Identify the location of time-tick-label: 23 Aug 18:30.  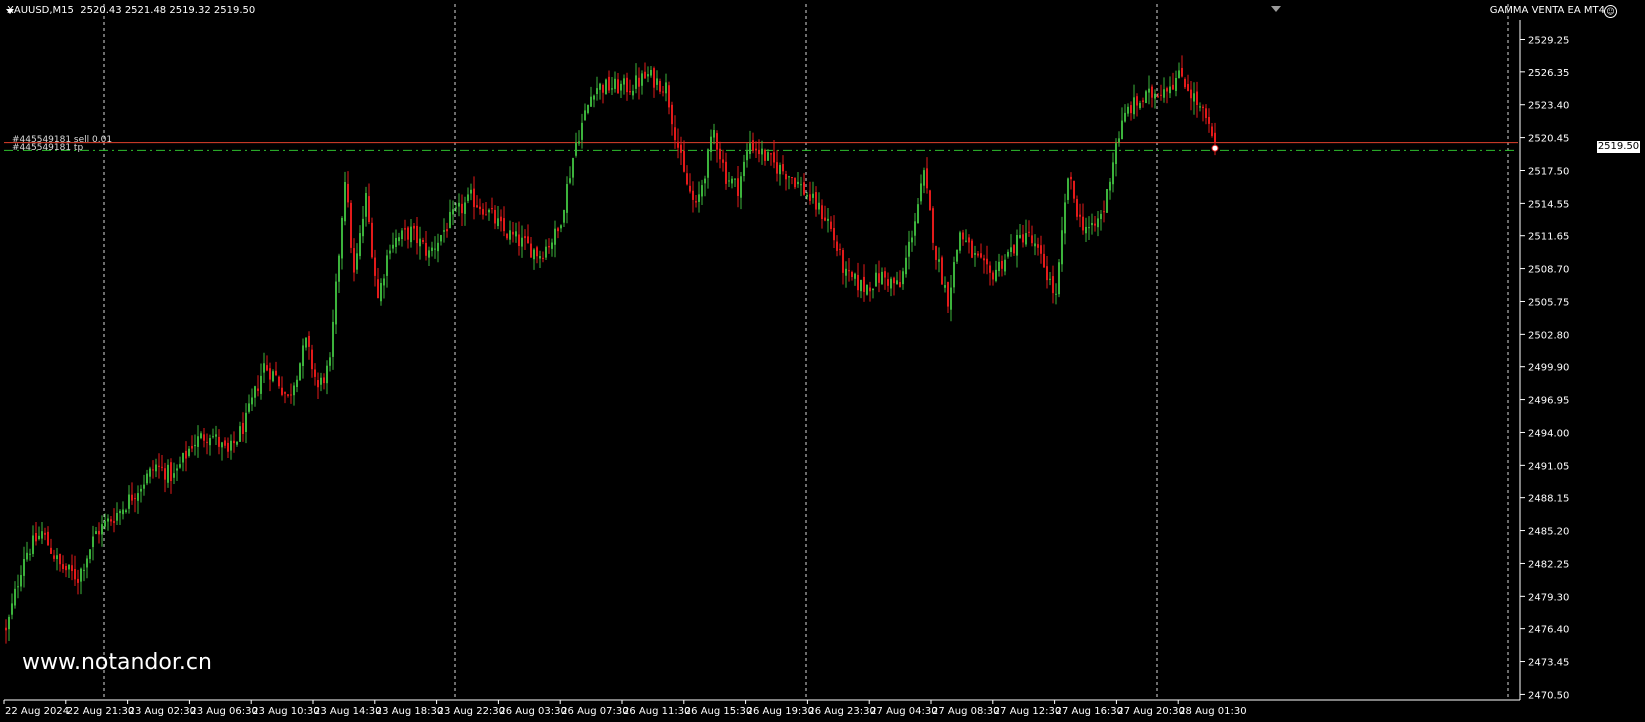
(409, 711).